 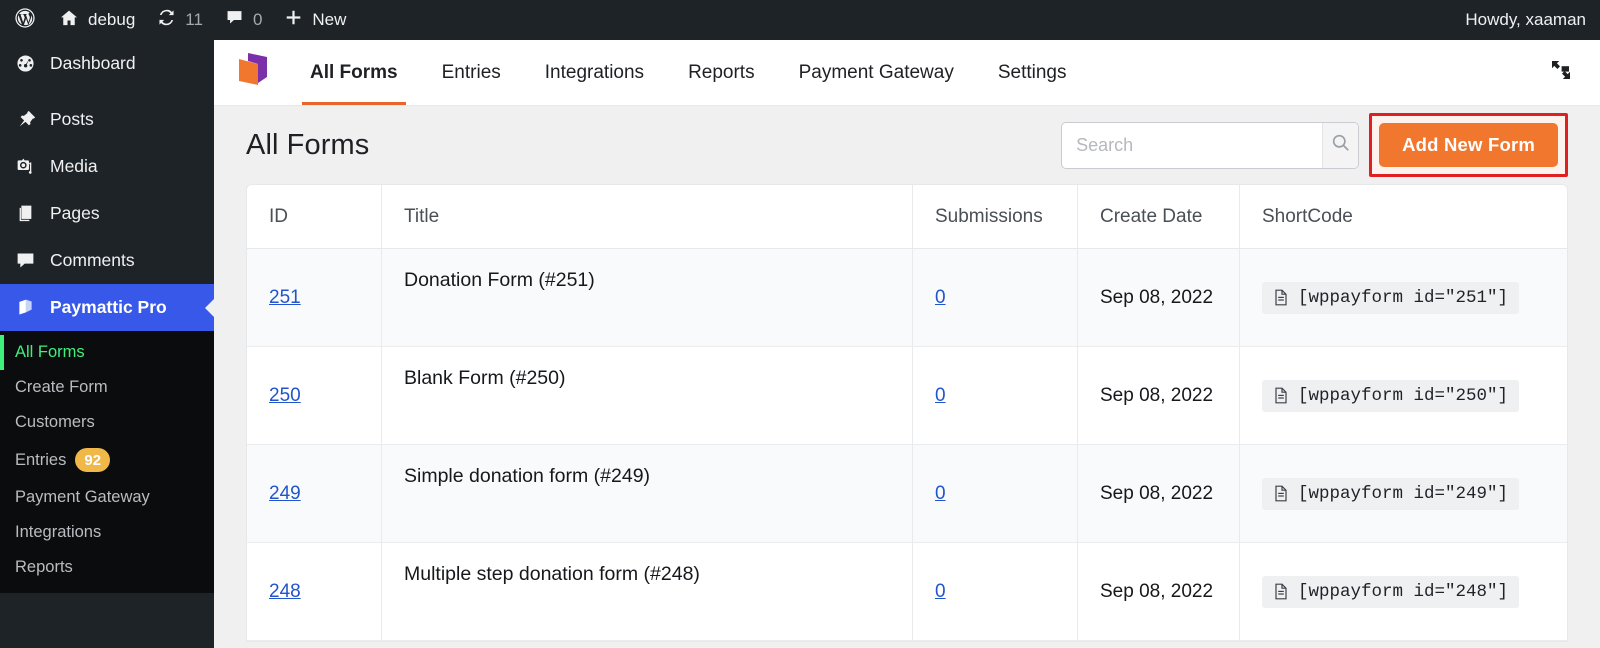 What do you see at coordinates (471, 72) in the screenshot?
I see `tab-entries: Entries` at bounding box center [471, 72].